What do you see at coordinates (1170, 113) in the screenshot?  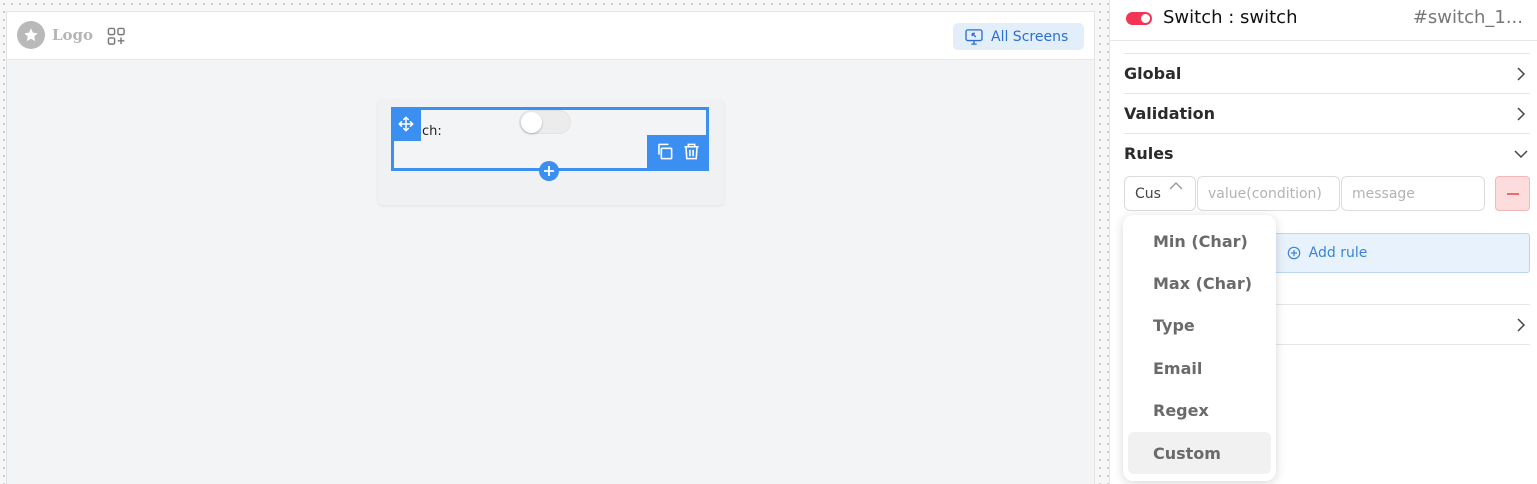 I see `section-validation-title: Validation` at bounding box center [1170, 113].